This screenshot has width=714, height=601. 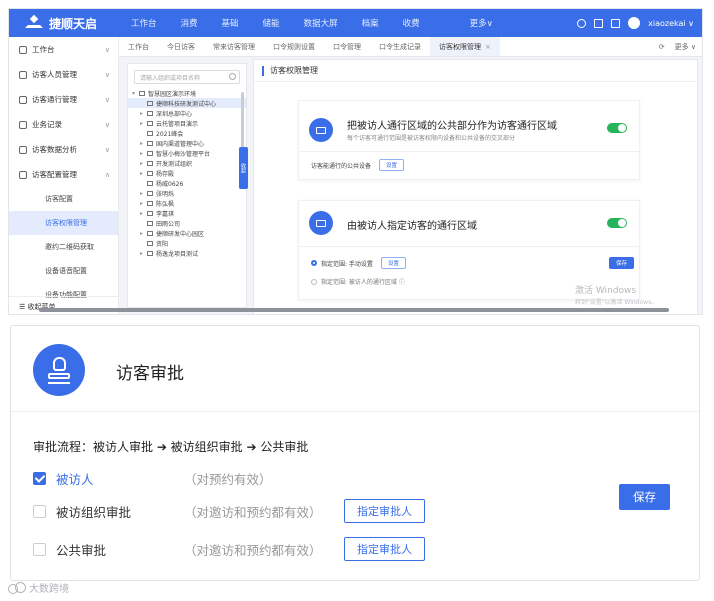 What do you see at coordinates (253, 550) in the screenshot?
I see `option-note: （对邀访和预约都有效）` at bounding box center [253, 550].